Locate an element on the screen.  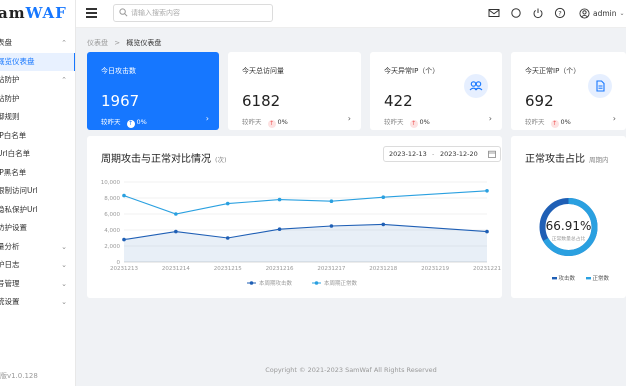
version-label: l版v1.0.128 is located at coordinates (19, 376).